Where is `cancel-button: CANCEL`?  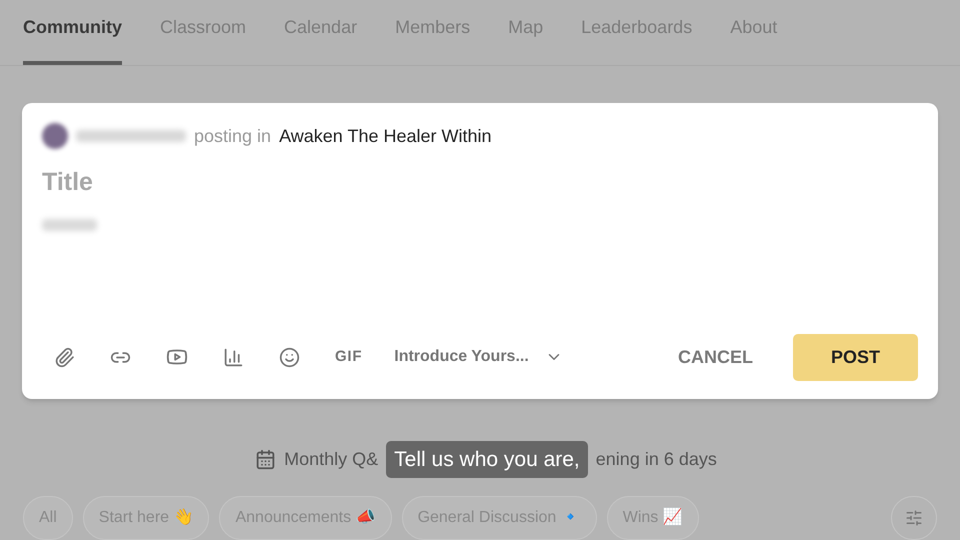 cancel-button: CANCEL is located at coordinates (715, 357).